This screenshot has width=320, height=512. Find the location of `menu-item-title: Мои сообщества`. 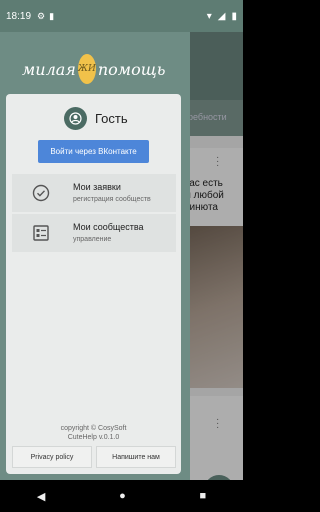

menu-item-title: Мои сообщества is located at coordinates (108, 227).